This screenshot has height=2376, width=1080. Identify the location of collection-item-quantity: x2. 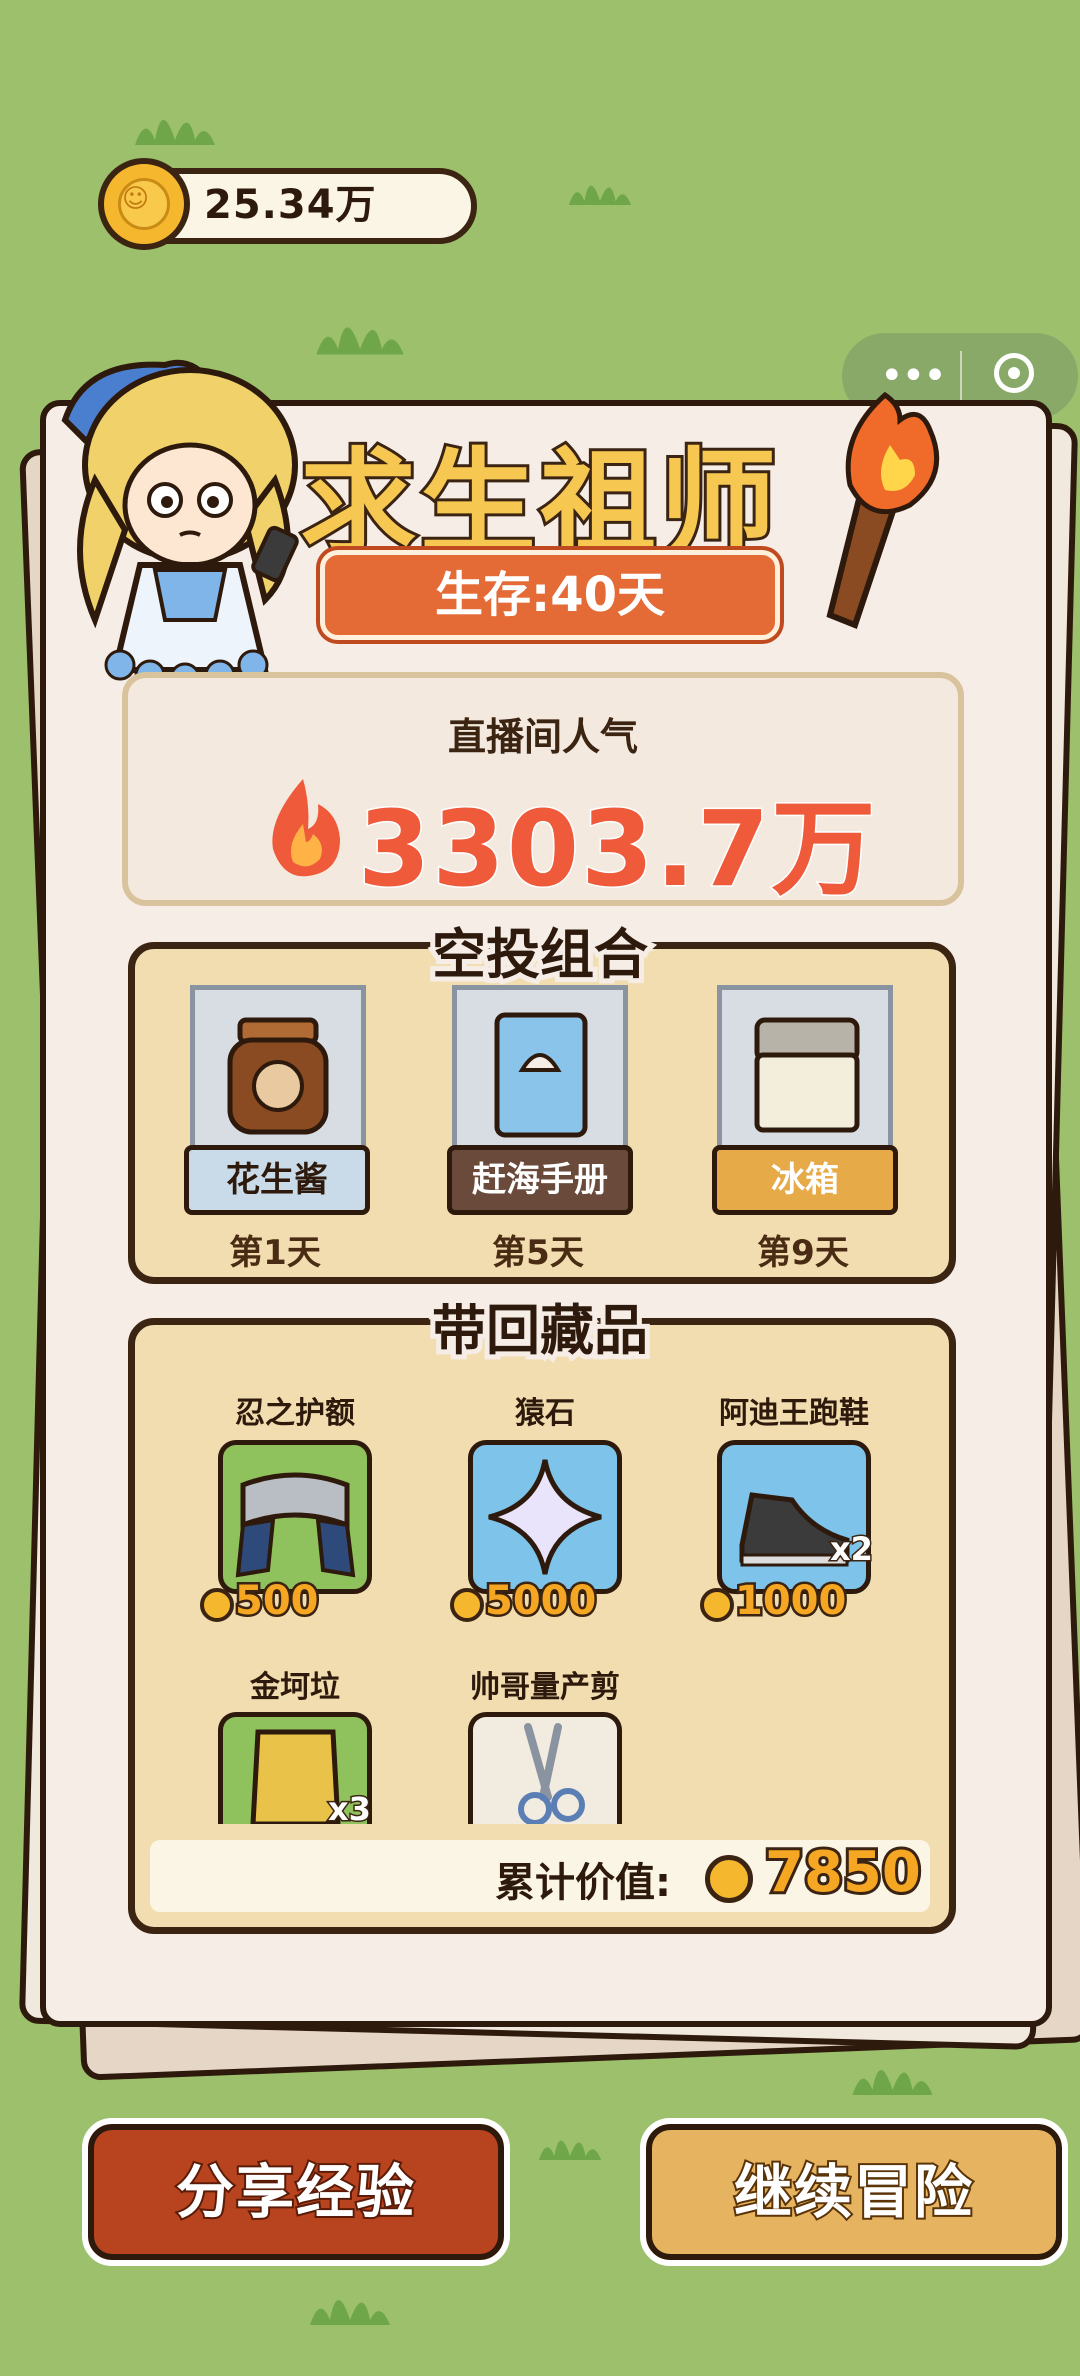
(852, 1549).